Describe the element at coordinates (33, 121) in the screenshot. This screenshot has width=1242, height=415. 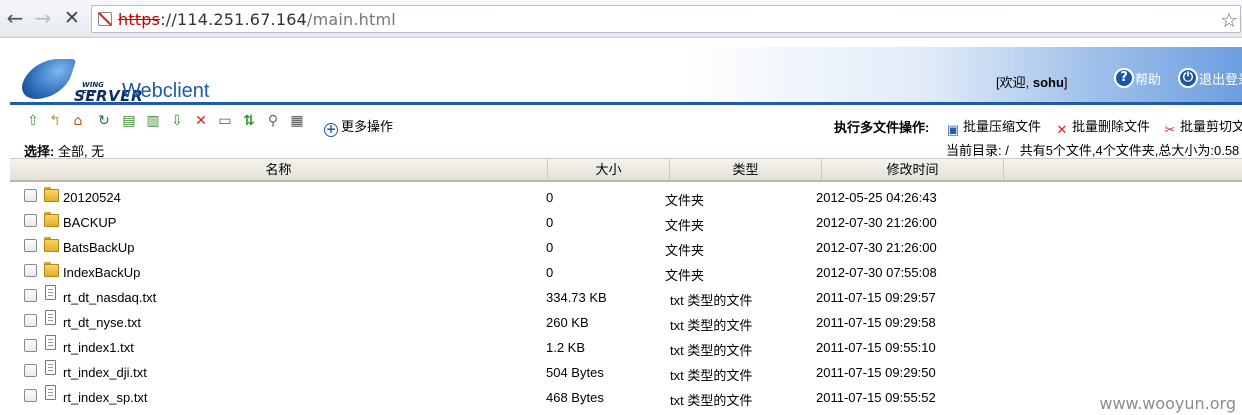
I see `upload-icon: ⇧` at that location.